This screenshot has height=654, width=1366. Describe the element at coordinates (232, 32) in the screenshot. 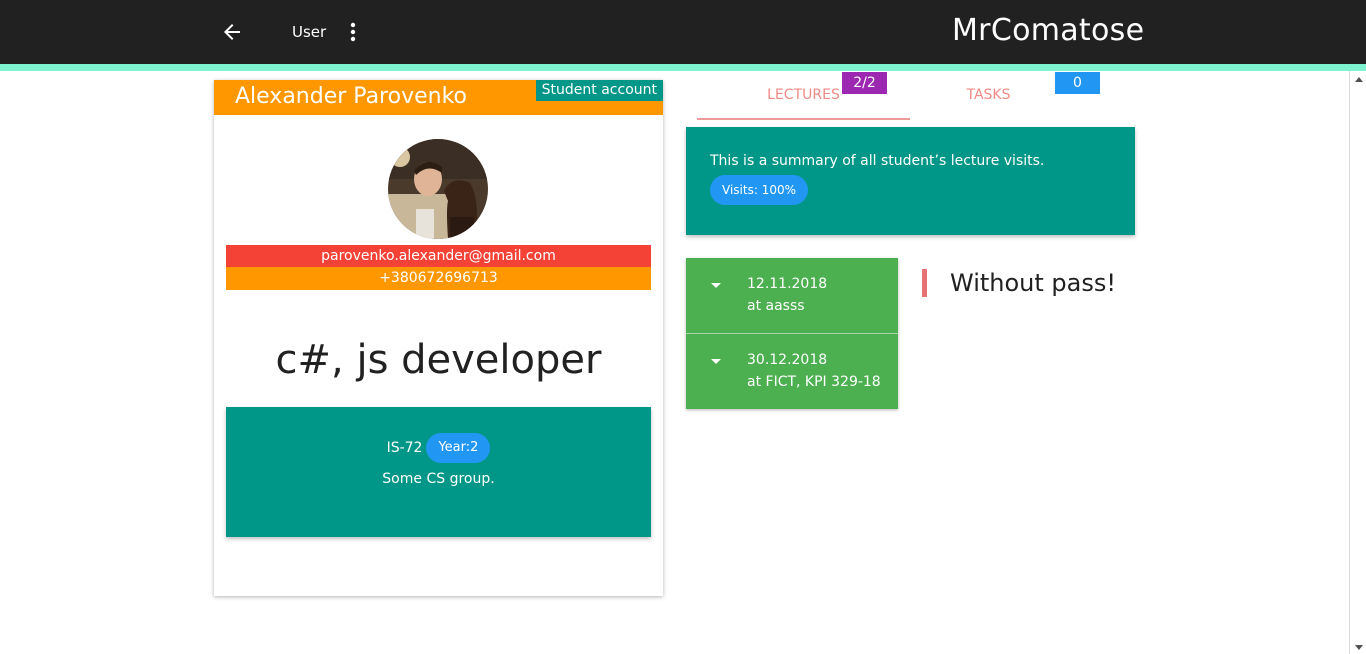

I see `arrow-left-icon` at that location.